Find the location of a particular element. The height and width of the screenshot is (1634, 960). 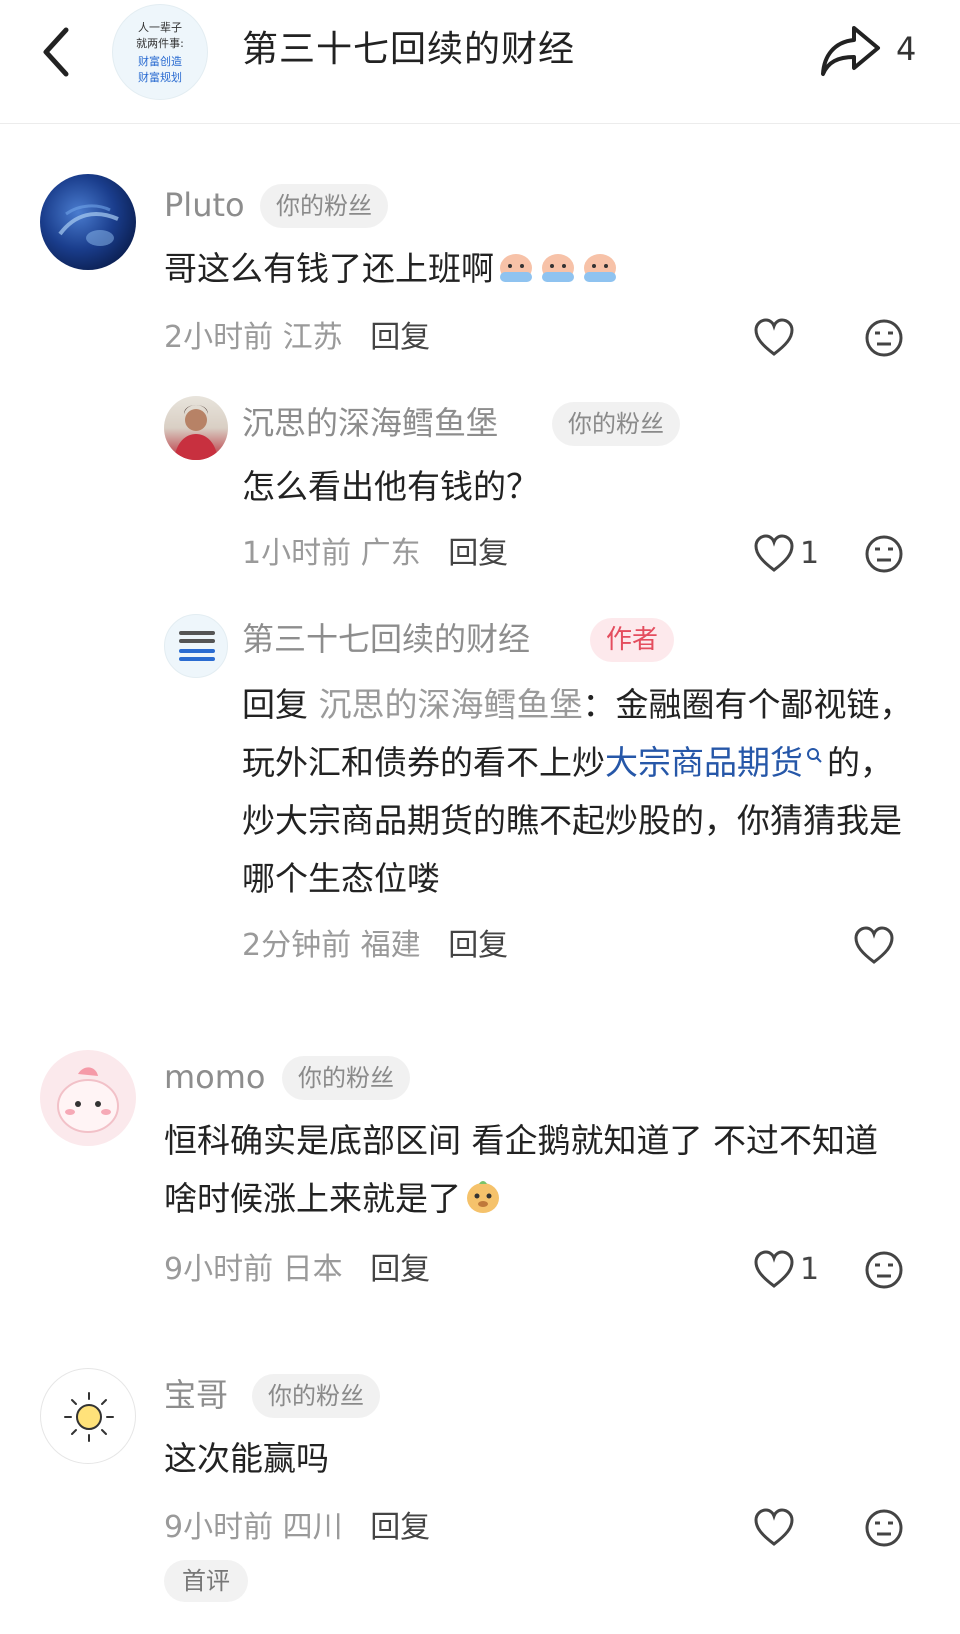

author-avatar is located at coordinates (196, 646).